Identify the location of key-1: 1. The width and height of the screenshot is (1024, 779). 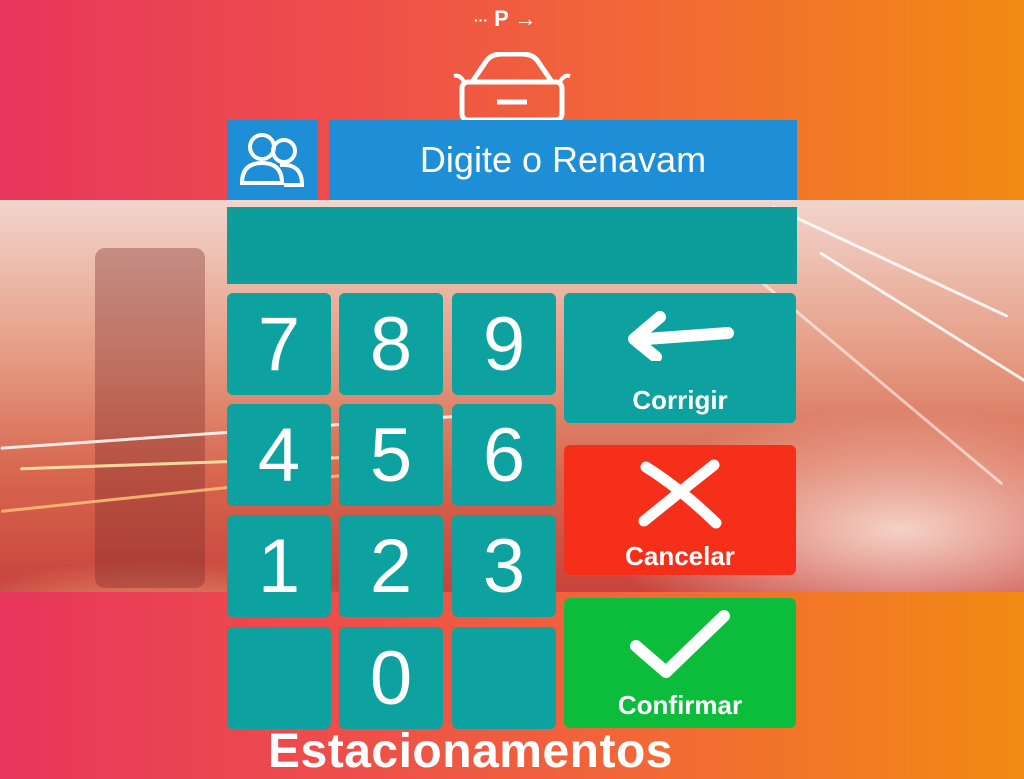
(279, 566).